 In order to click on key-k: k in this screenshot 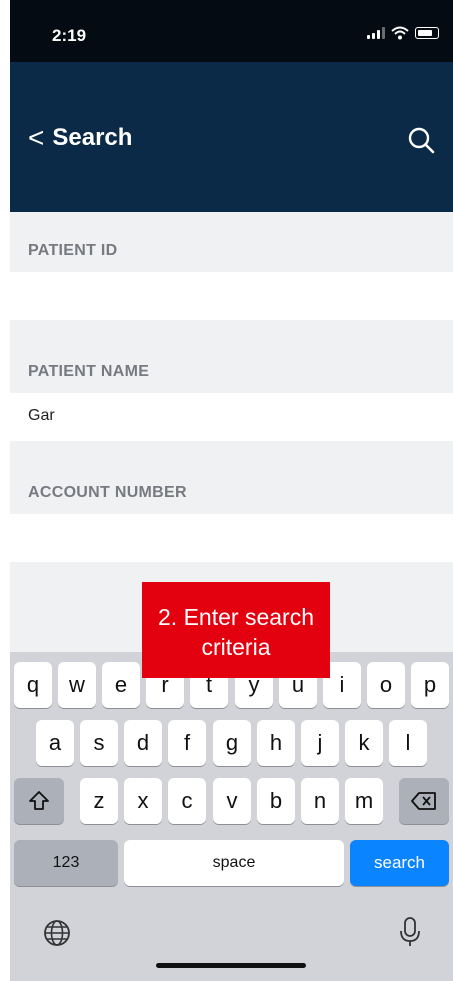, I will do `click(364, 743)`.